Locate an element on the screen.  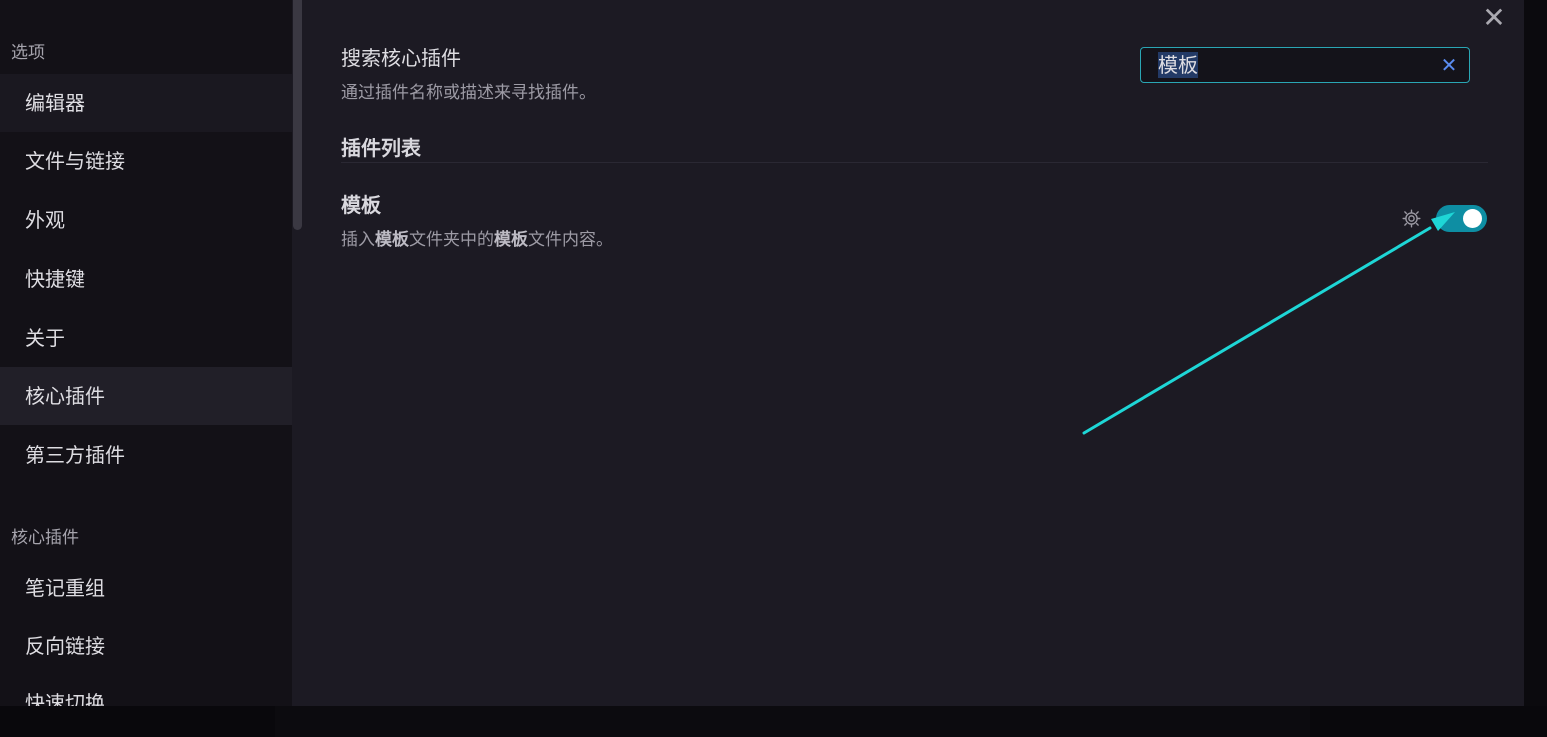
plugin-description-part: 文件夹中的 is located at coordinates (451, 240).